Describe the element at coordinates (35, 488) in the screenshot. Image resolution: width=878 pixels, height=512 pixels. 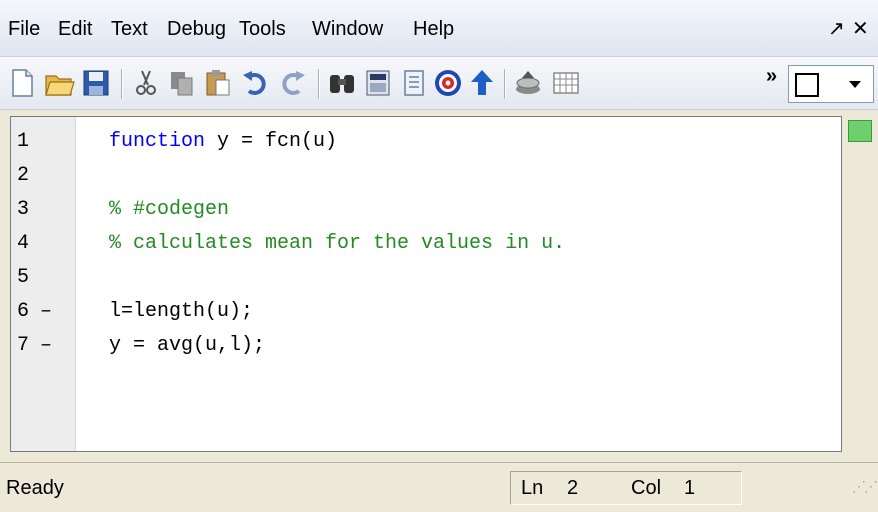
I see `status-text: Ready` at that location.